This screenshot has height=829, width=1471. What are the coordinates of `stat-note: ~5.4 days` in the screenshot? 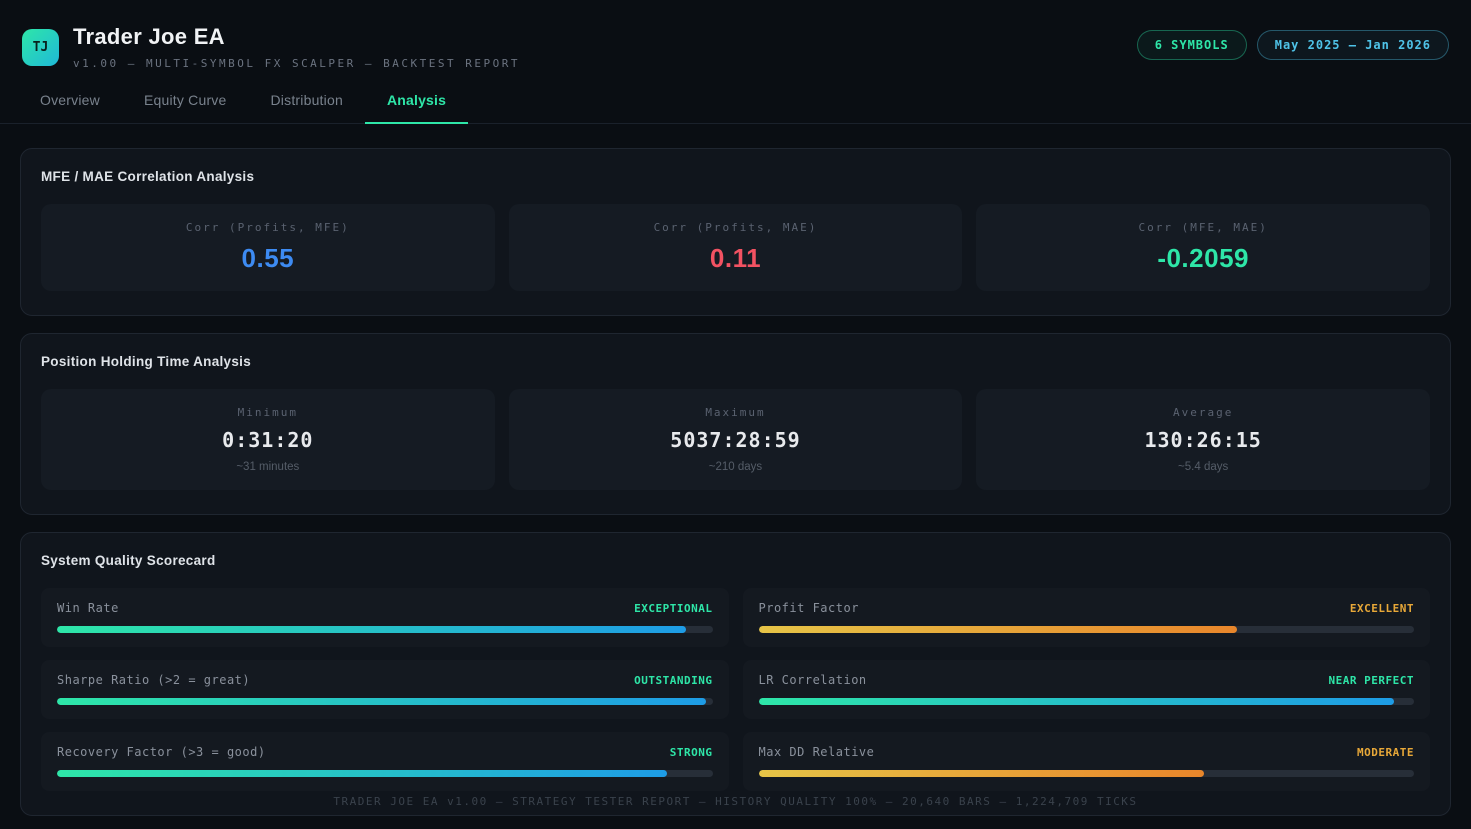 It's located at (1203, 467).